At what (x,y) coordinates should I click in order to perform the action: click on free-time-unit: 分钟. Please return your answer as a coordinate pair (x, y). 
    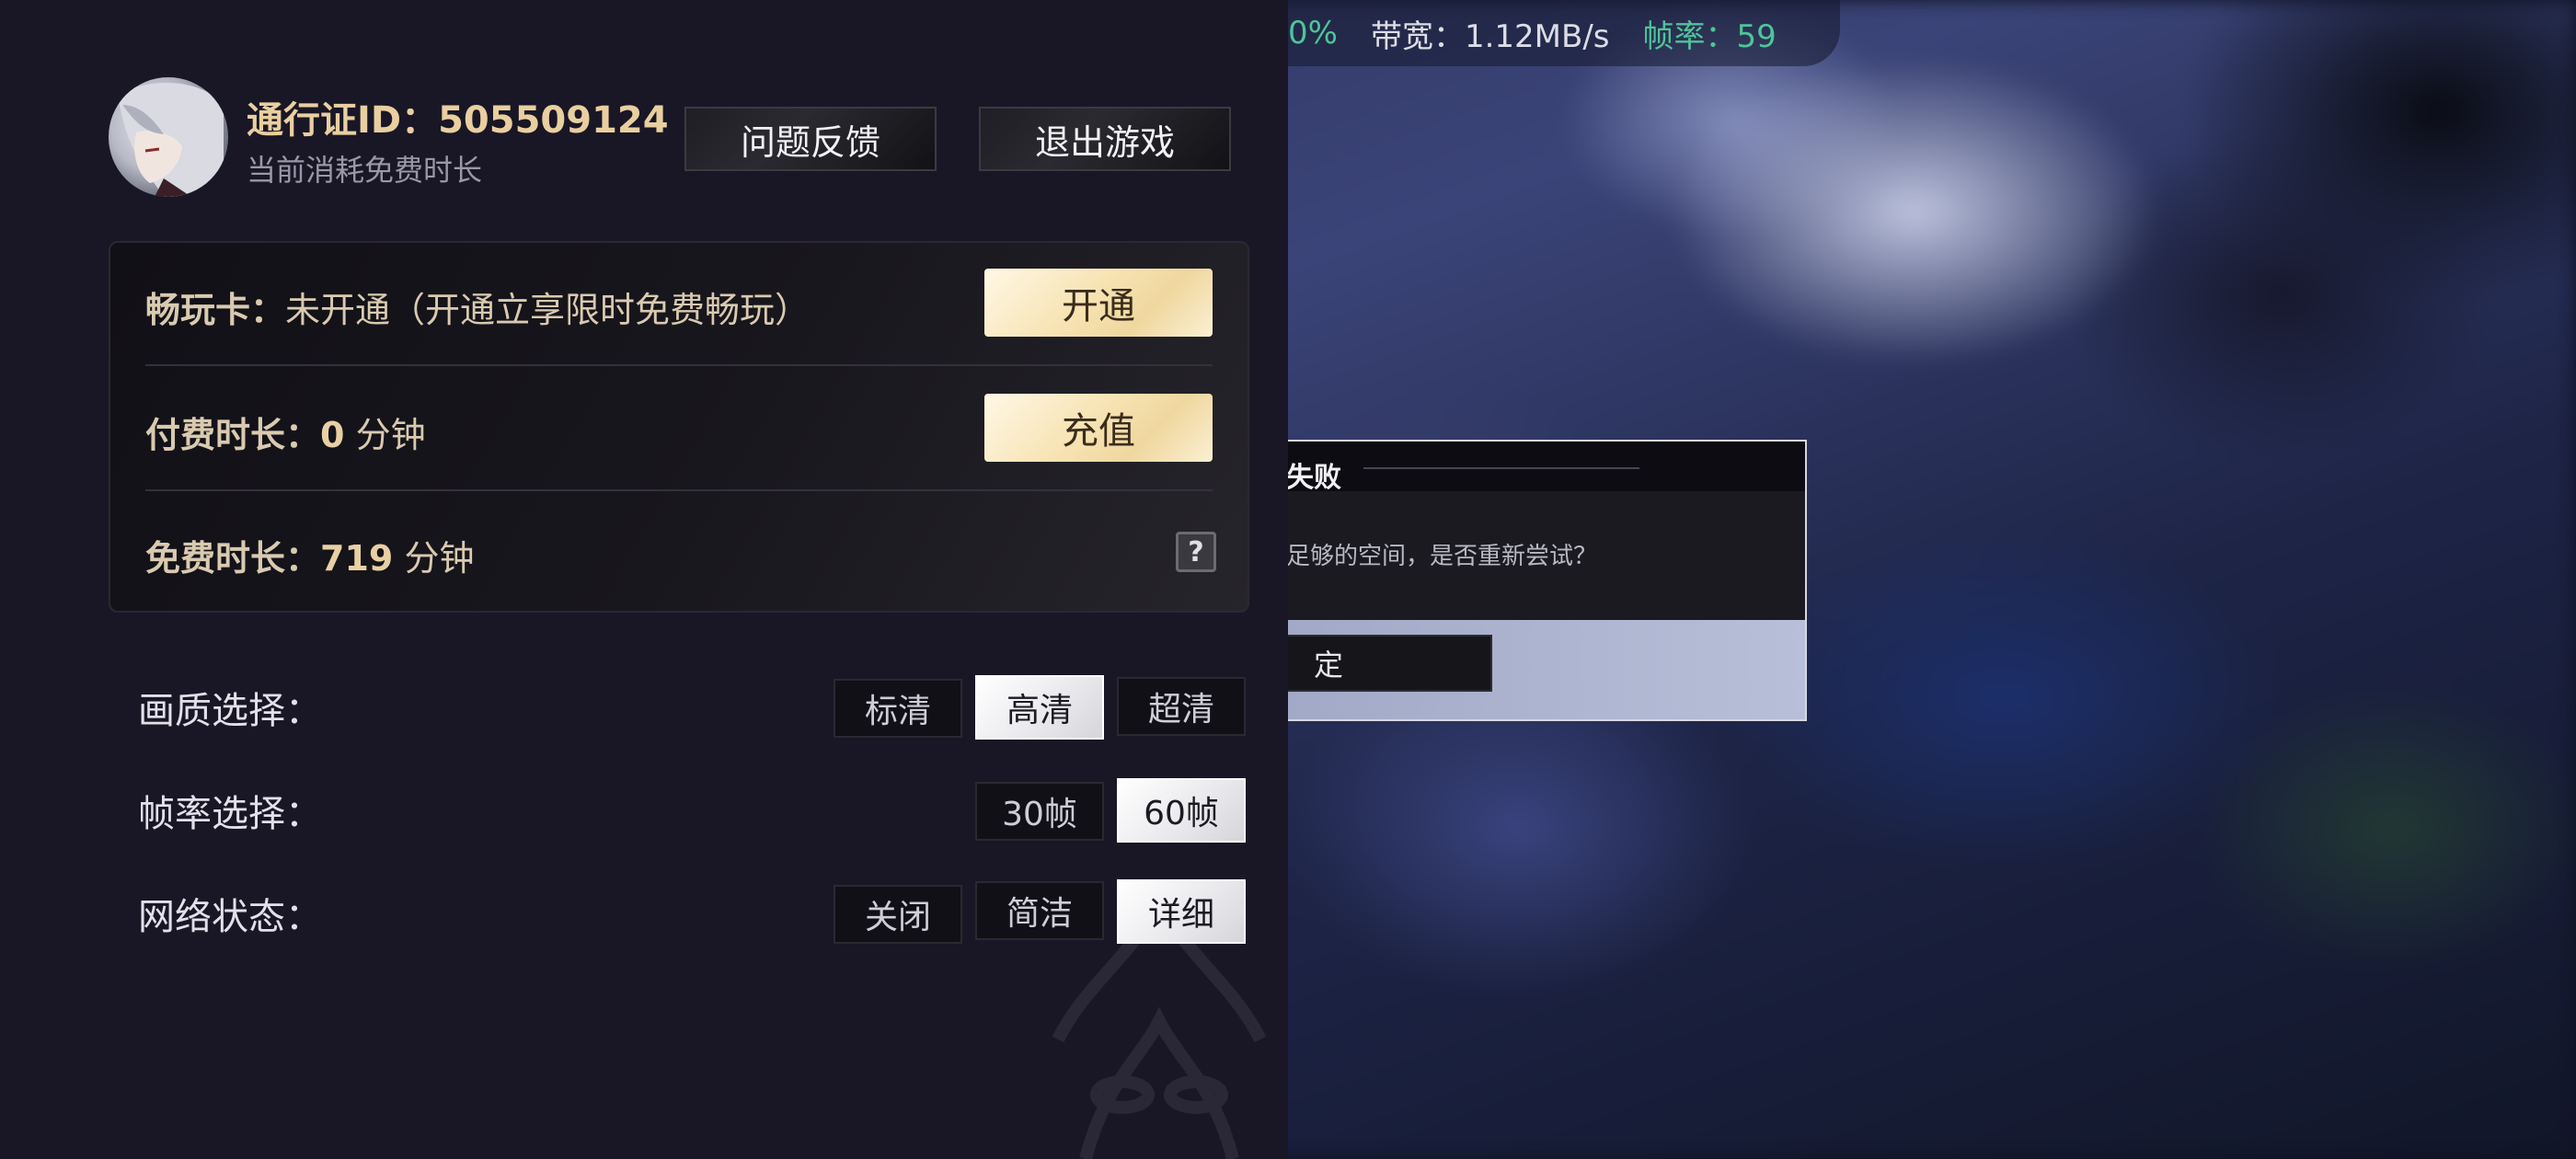
    Looking at the image, I should click on (439, 558).